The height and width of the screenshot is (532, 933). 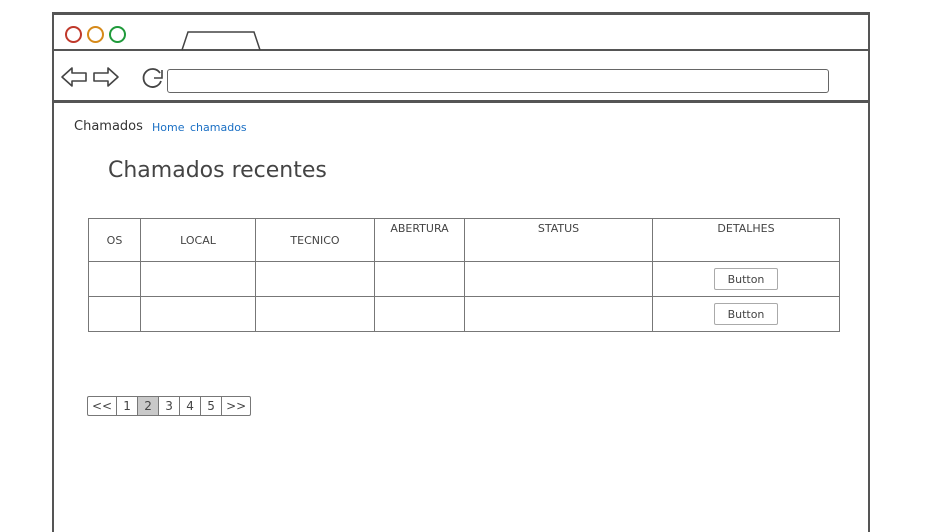 I want to click on page-title: Chamados recentes, so click(x=217, y=170).